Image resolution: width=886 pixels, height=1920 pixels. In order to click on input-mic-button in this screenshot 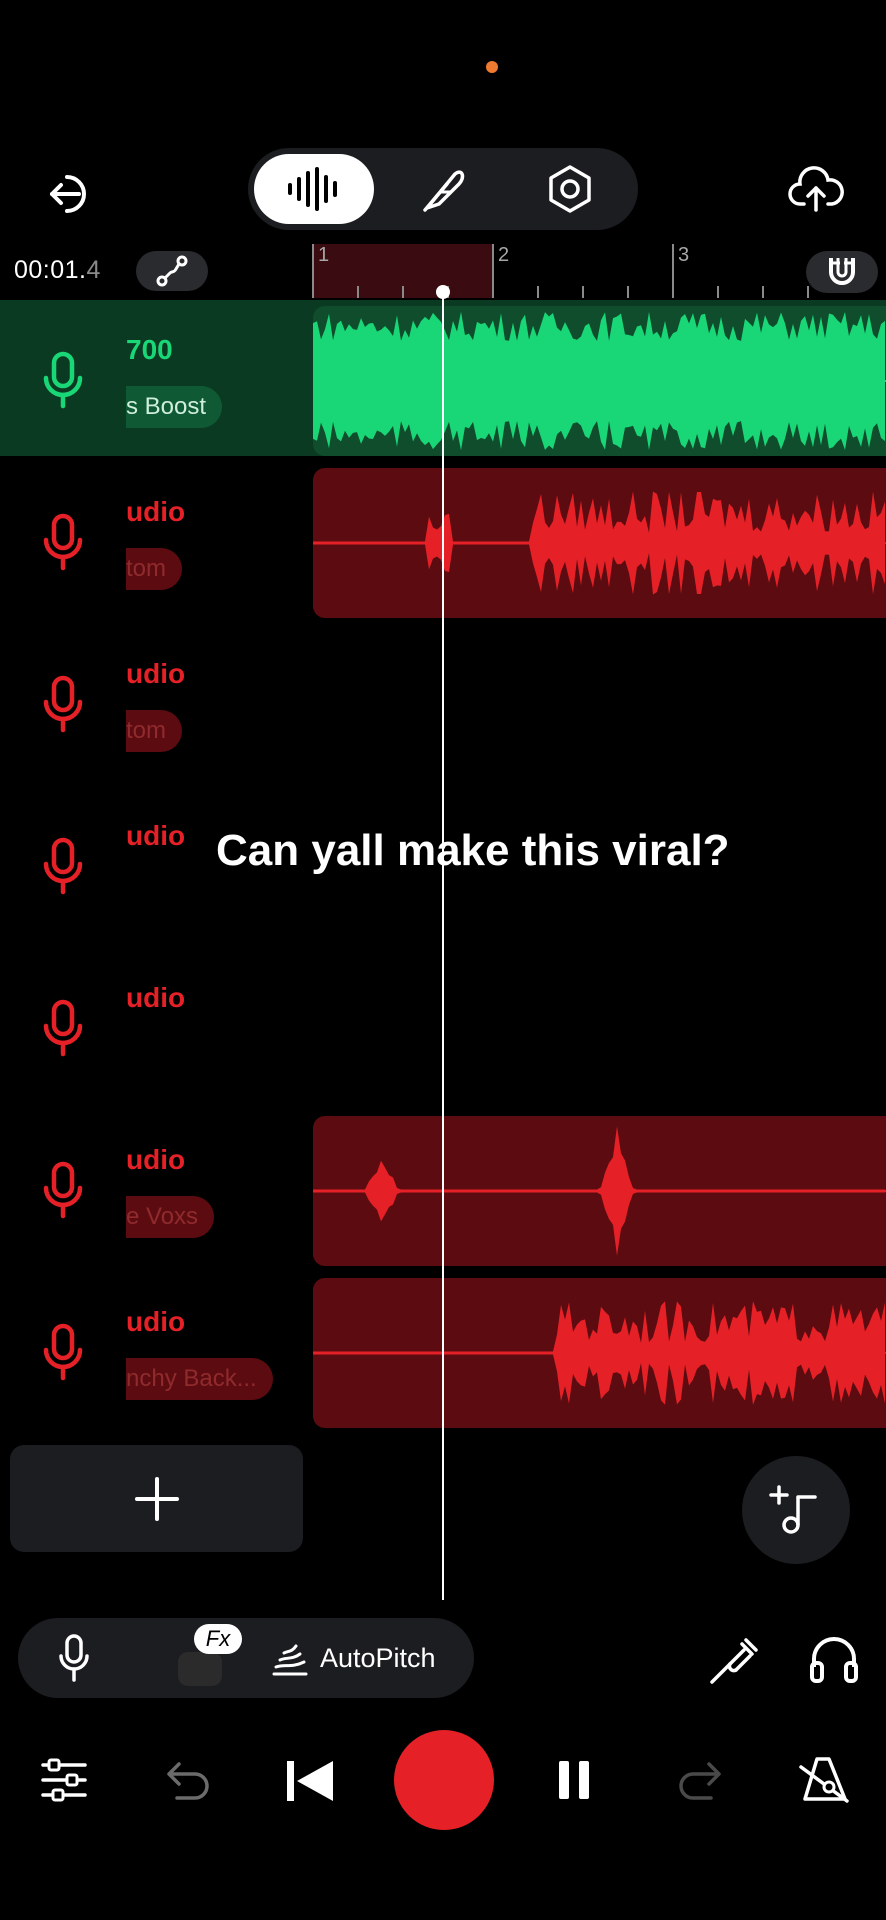, I will do `click(74, 1658)`.